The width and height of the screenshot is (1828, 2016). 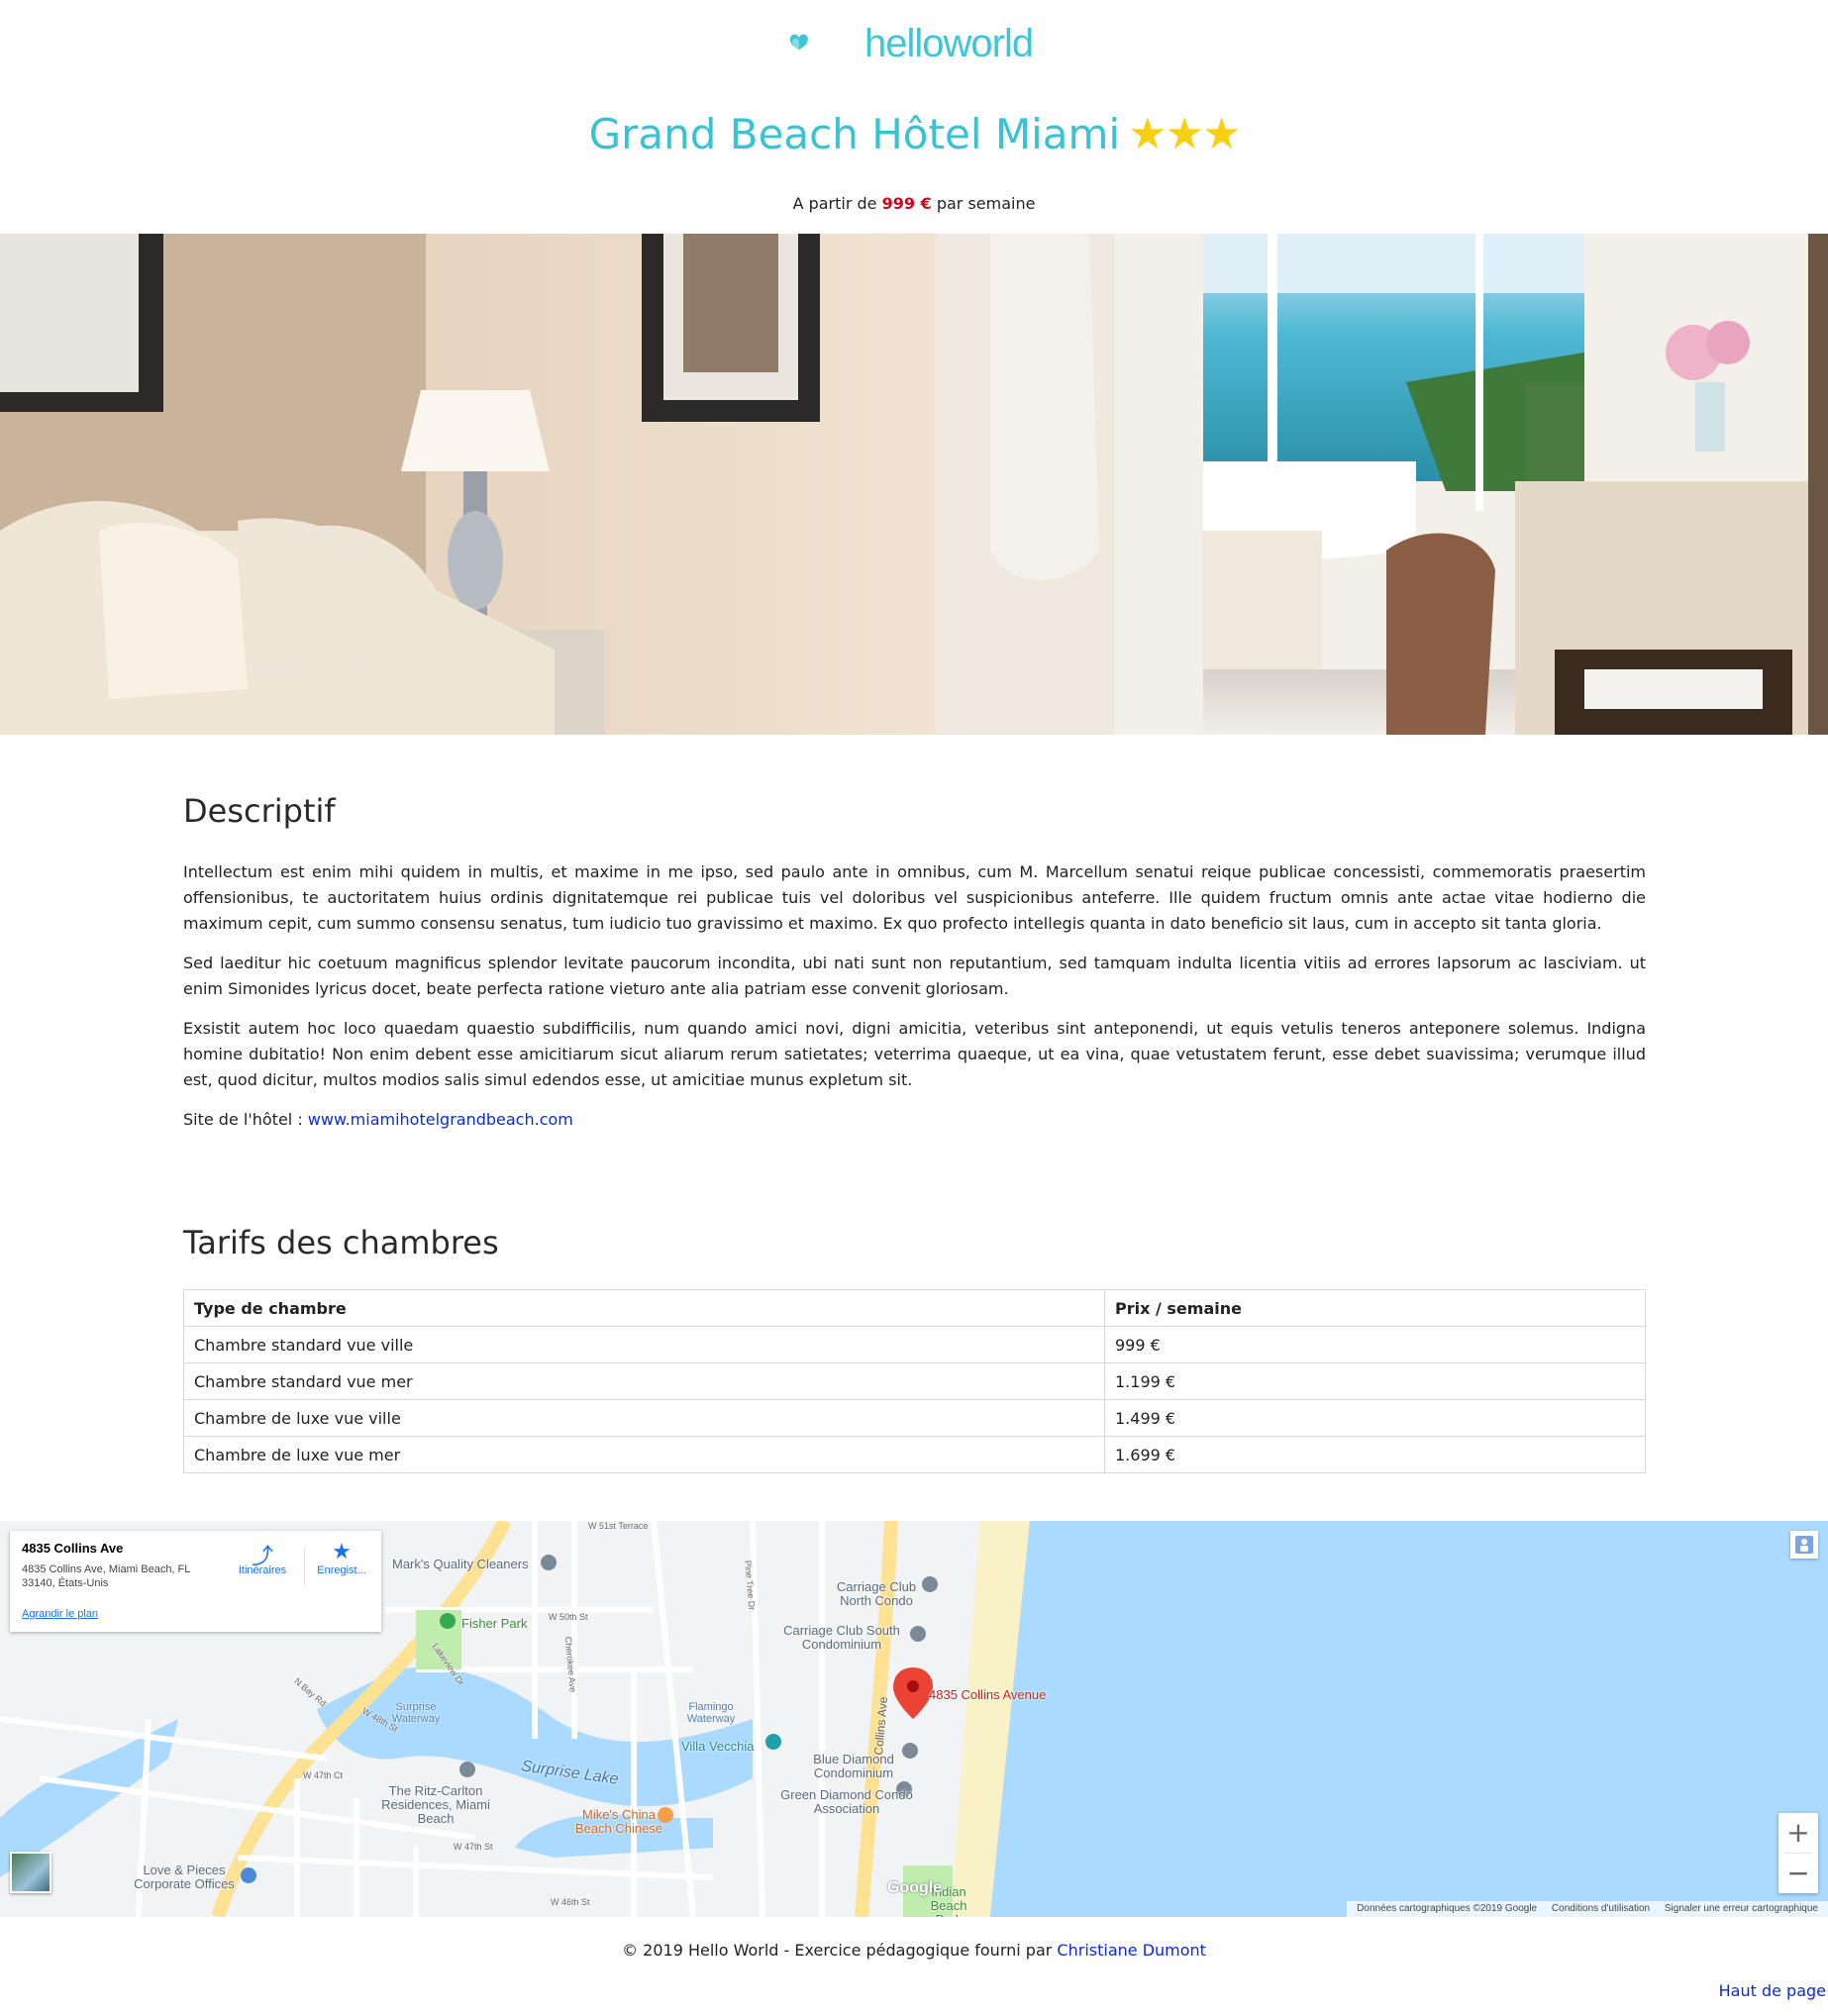 What do you see at coordinates (263, 1570) in the screenshot?
I see `directions-label: Itinéraires` at bounding box center [263, 1570].